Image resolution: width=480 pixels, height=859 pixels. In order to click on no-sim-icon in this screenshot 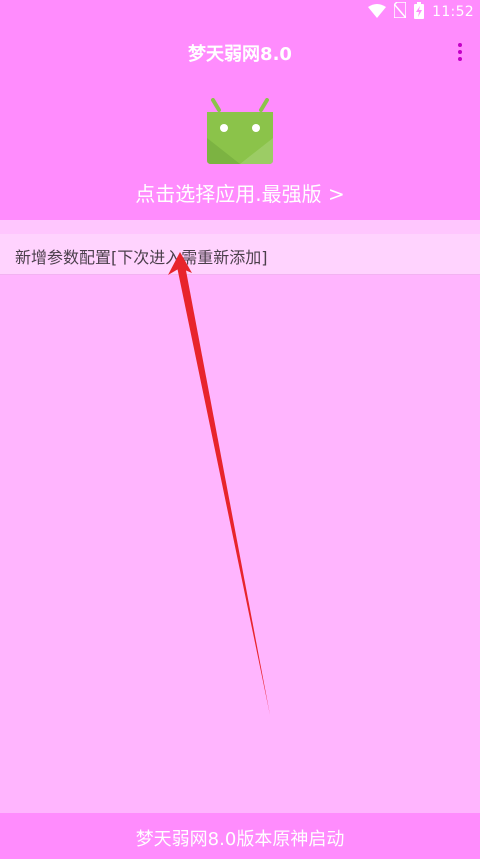, I will do `click(400, 11)`.